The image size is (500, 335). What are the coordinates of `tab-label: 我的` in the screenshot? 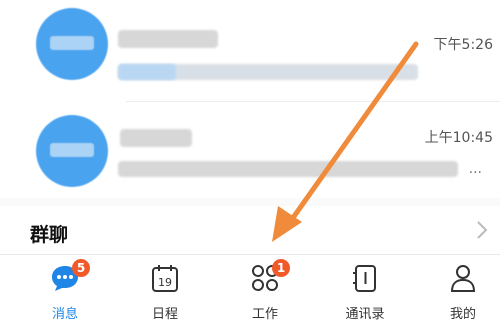 It's located at (462, 314).